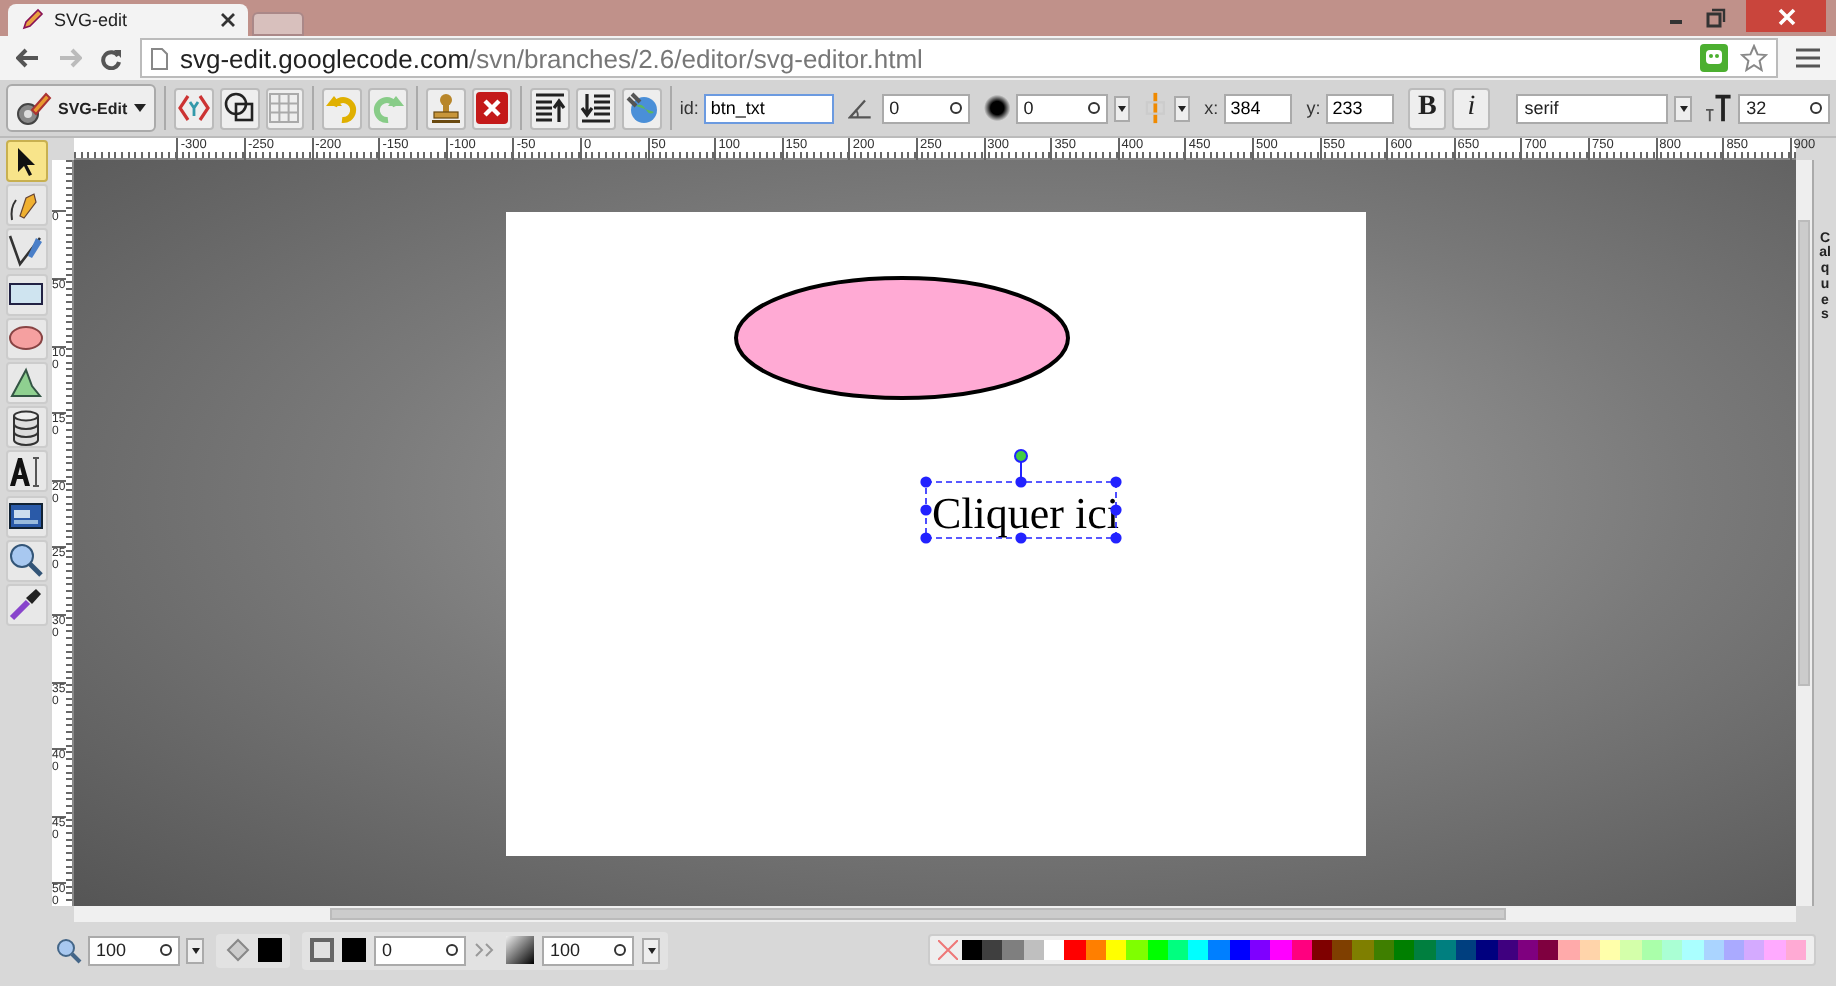 This screenshot has width=1836, height=986. I want to click on stroke-color-swatch, so click(354, 950).